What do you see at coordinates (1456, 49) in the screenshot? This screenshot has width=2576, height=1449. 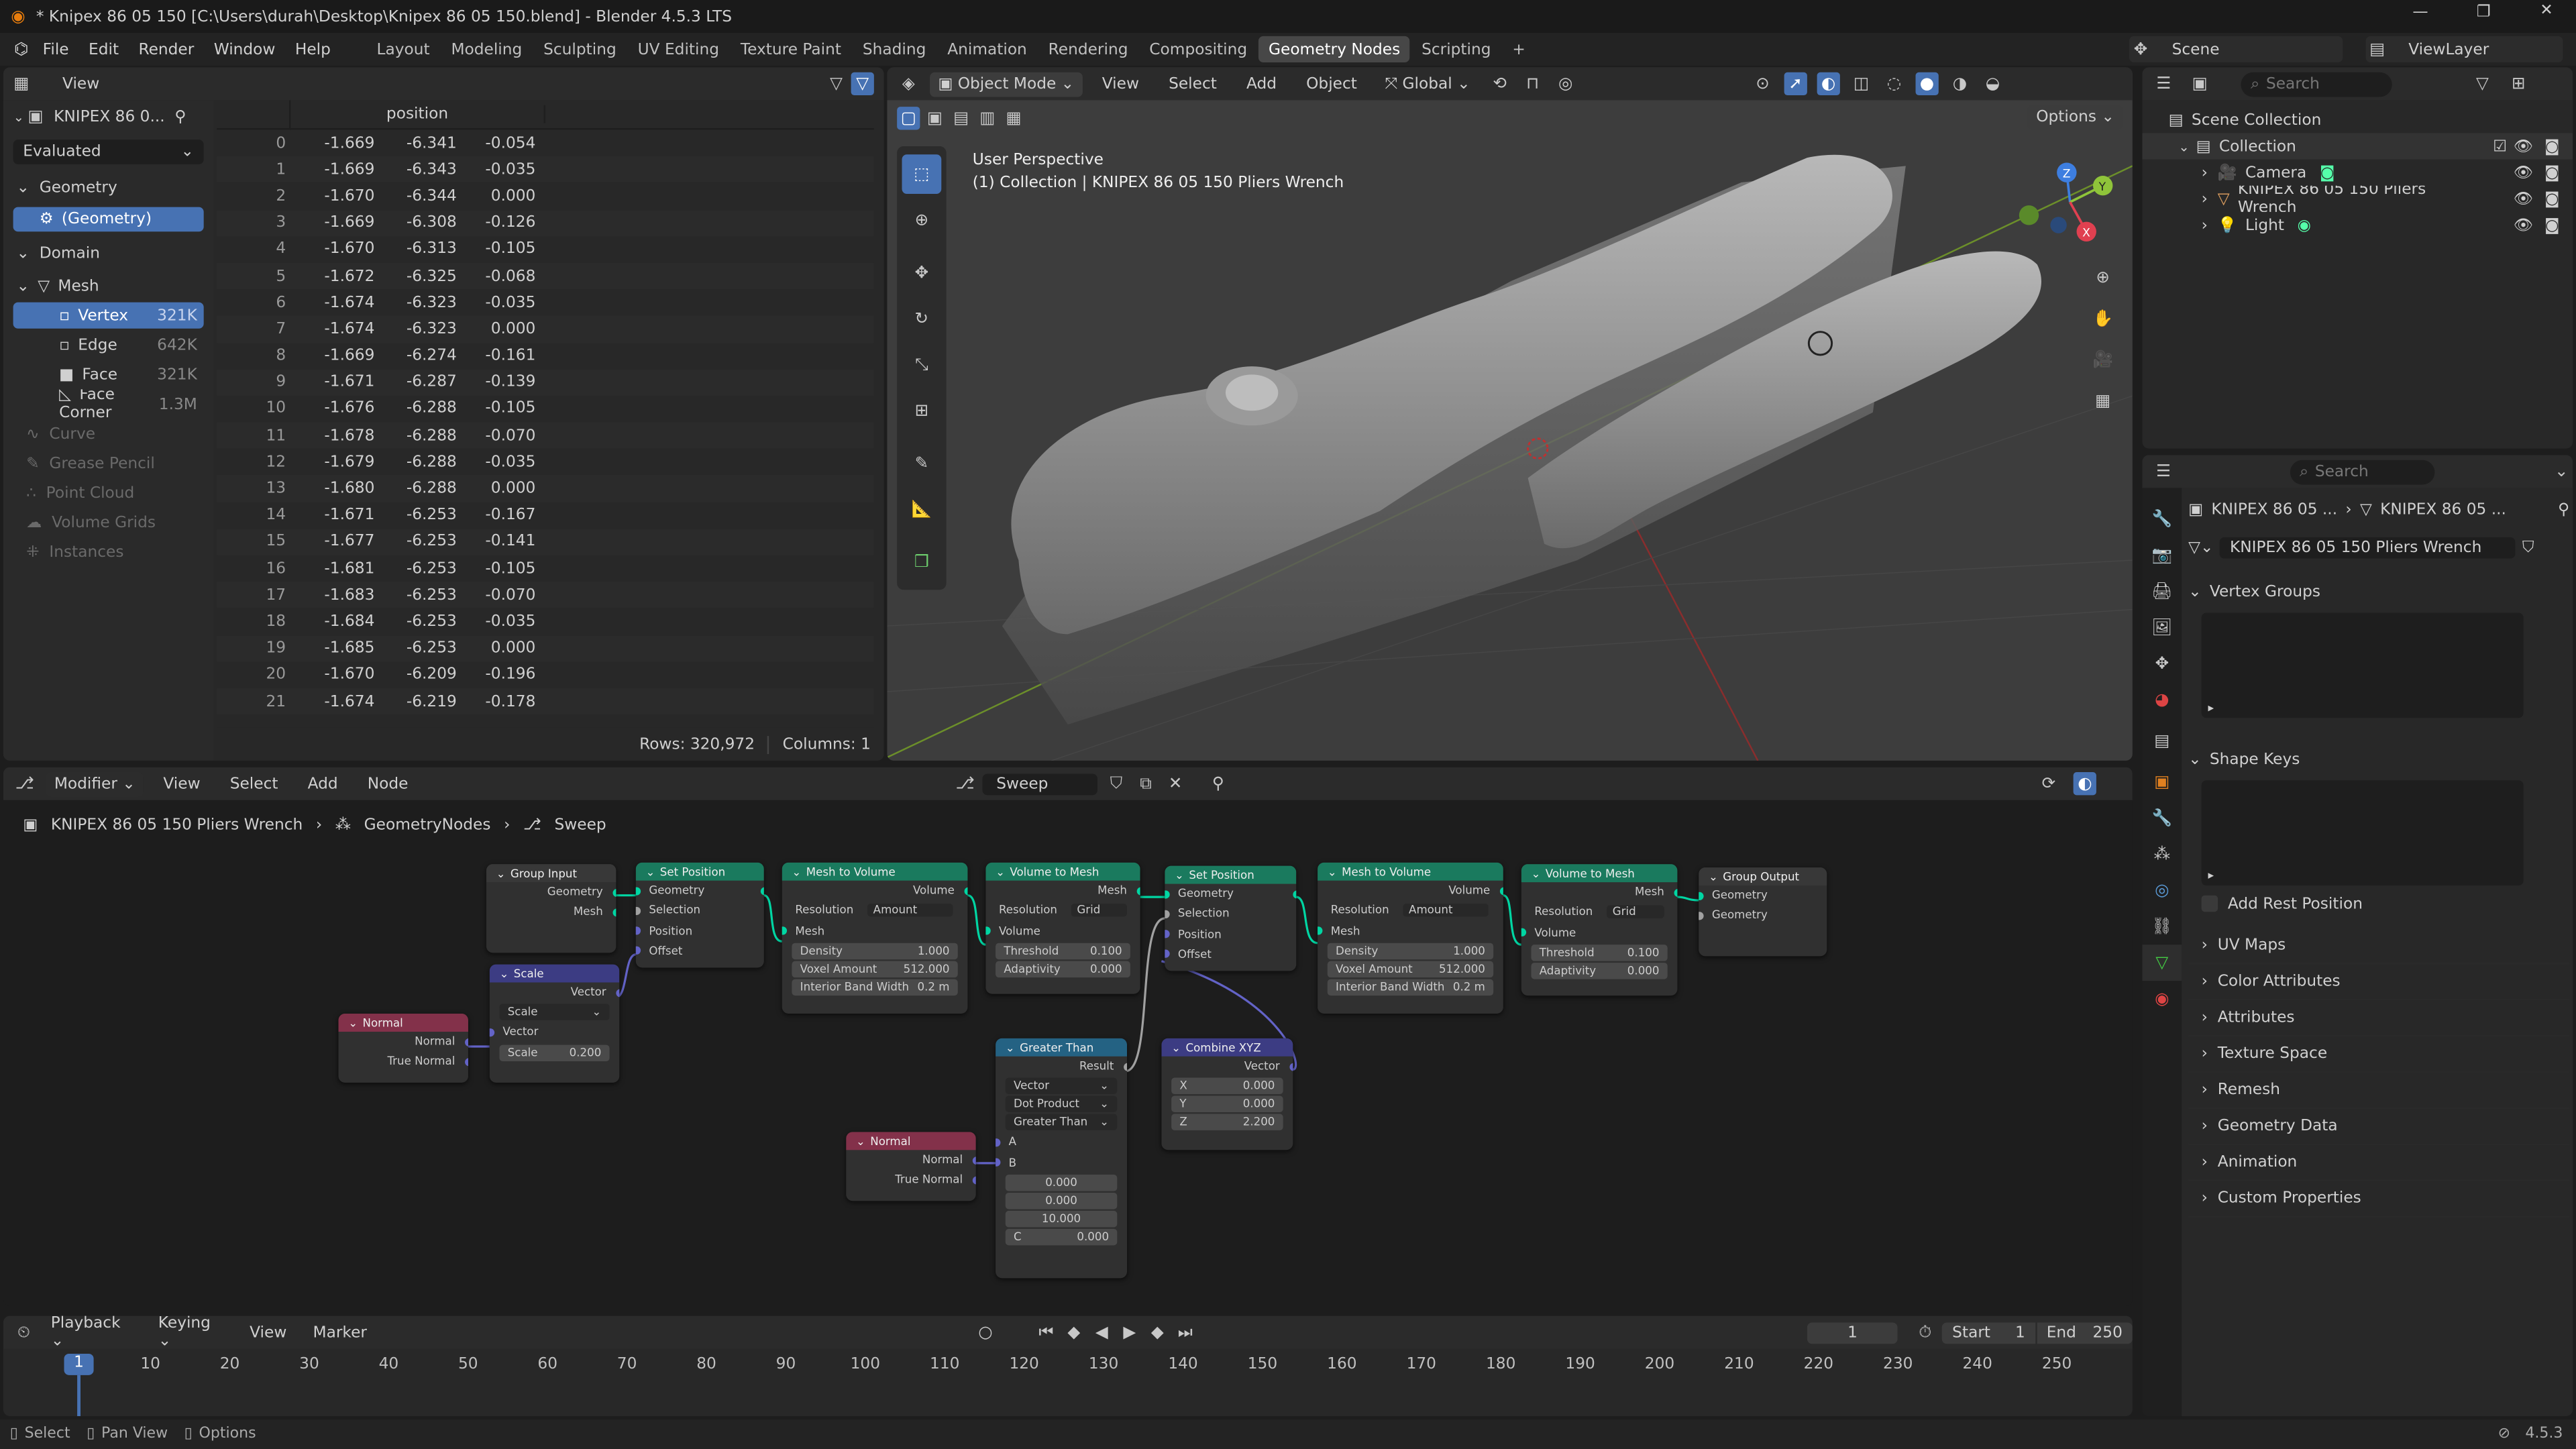 I see `tab-scripting: Scripting` at bounding box center [1456, 49].